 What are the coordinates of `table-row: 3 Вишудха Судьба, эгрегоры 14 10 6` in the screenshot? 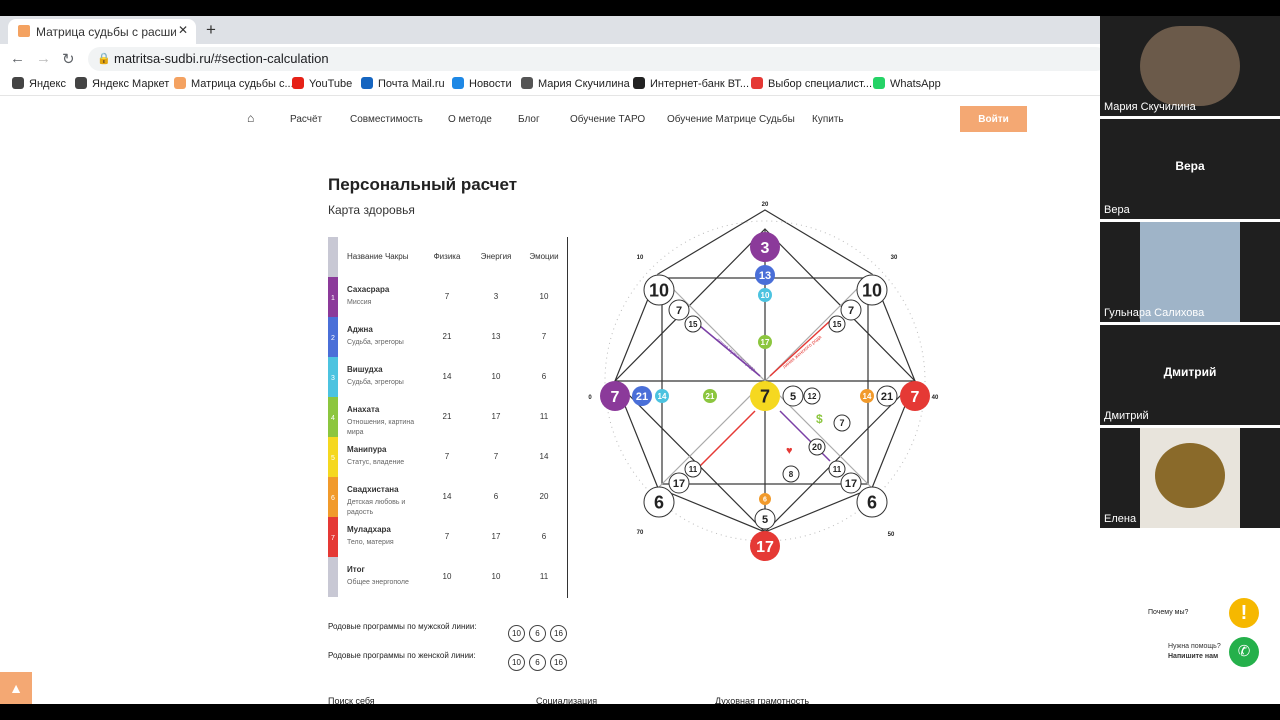 It's located at (448, 377).